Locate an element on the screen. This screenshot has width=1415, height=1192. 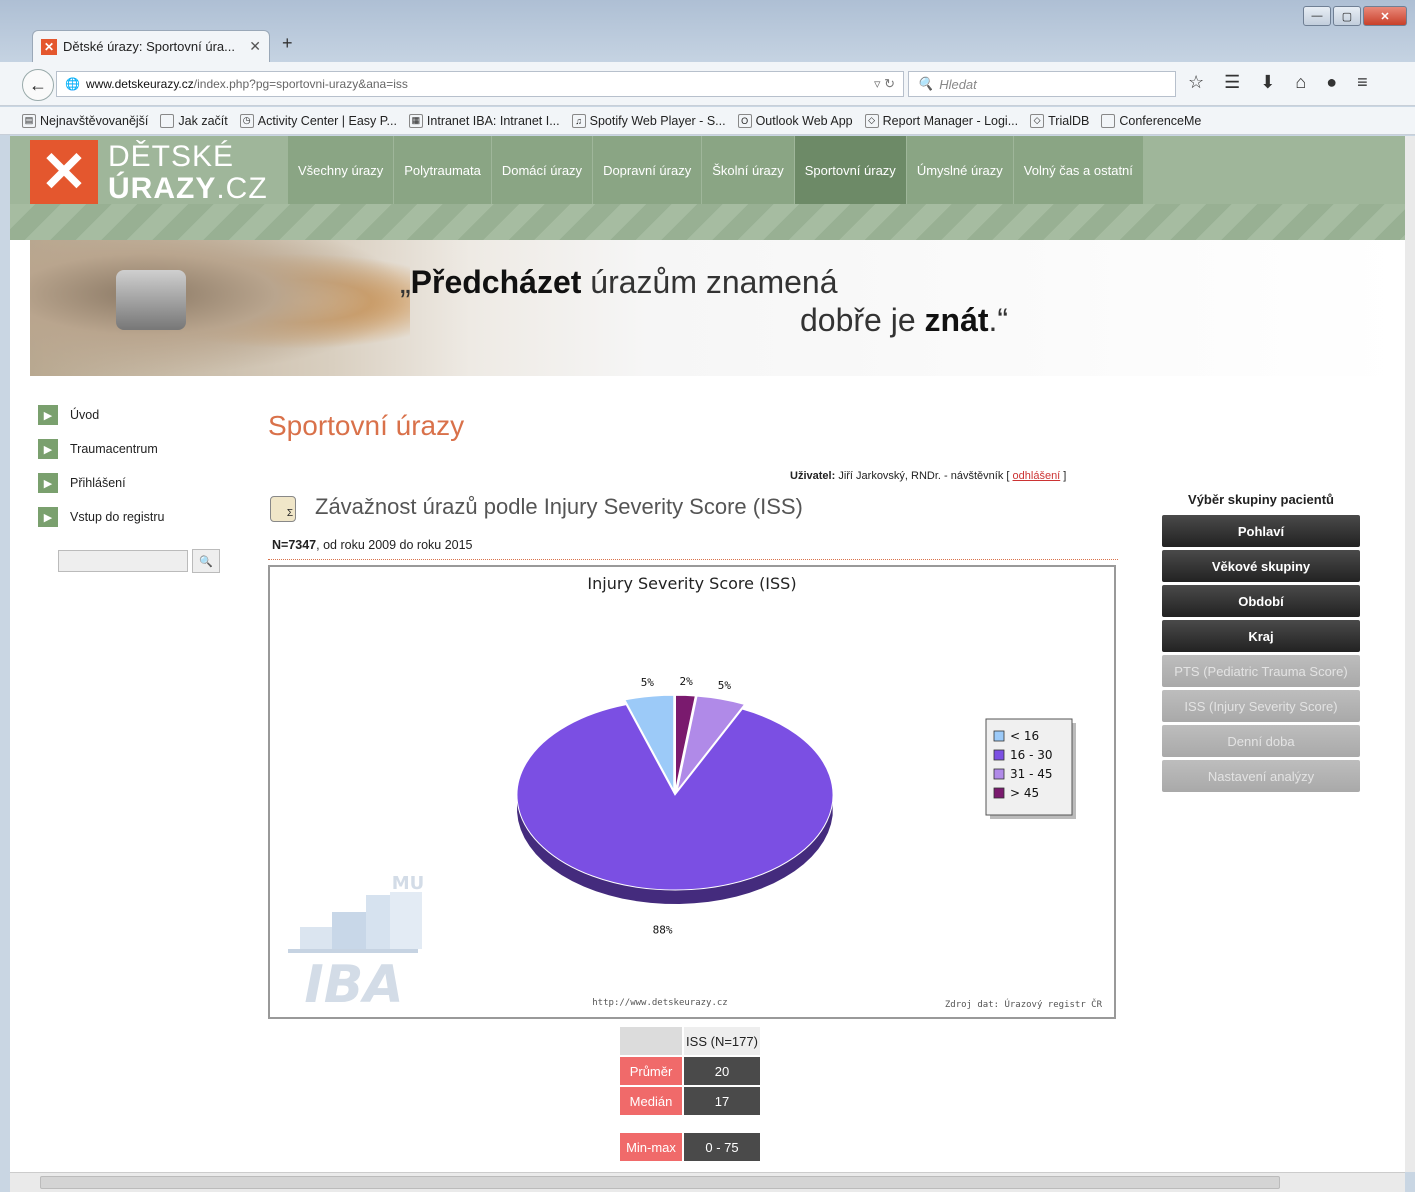
browser-tab: ✕ Dětské úrazy: Sportovní úra... ✕ is located at coordinates (151, 46).